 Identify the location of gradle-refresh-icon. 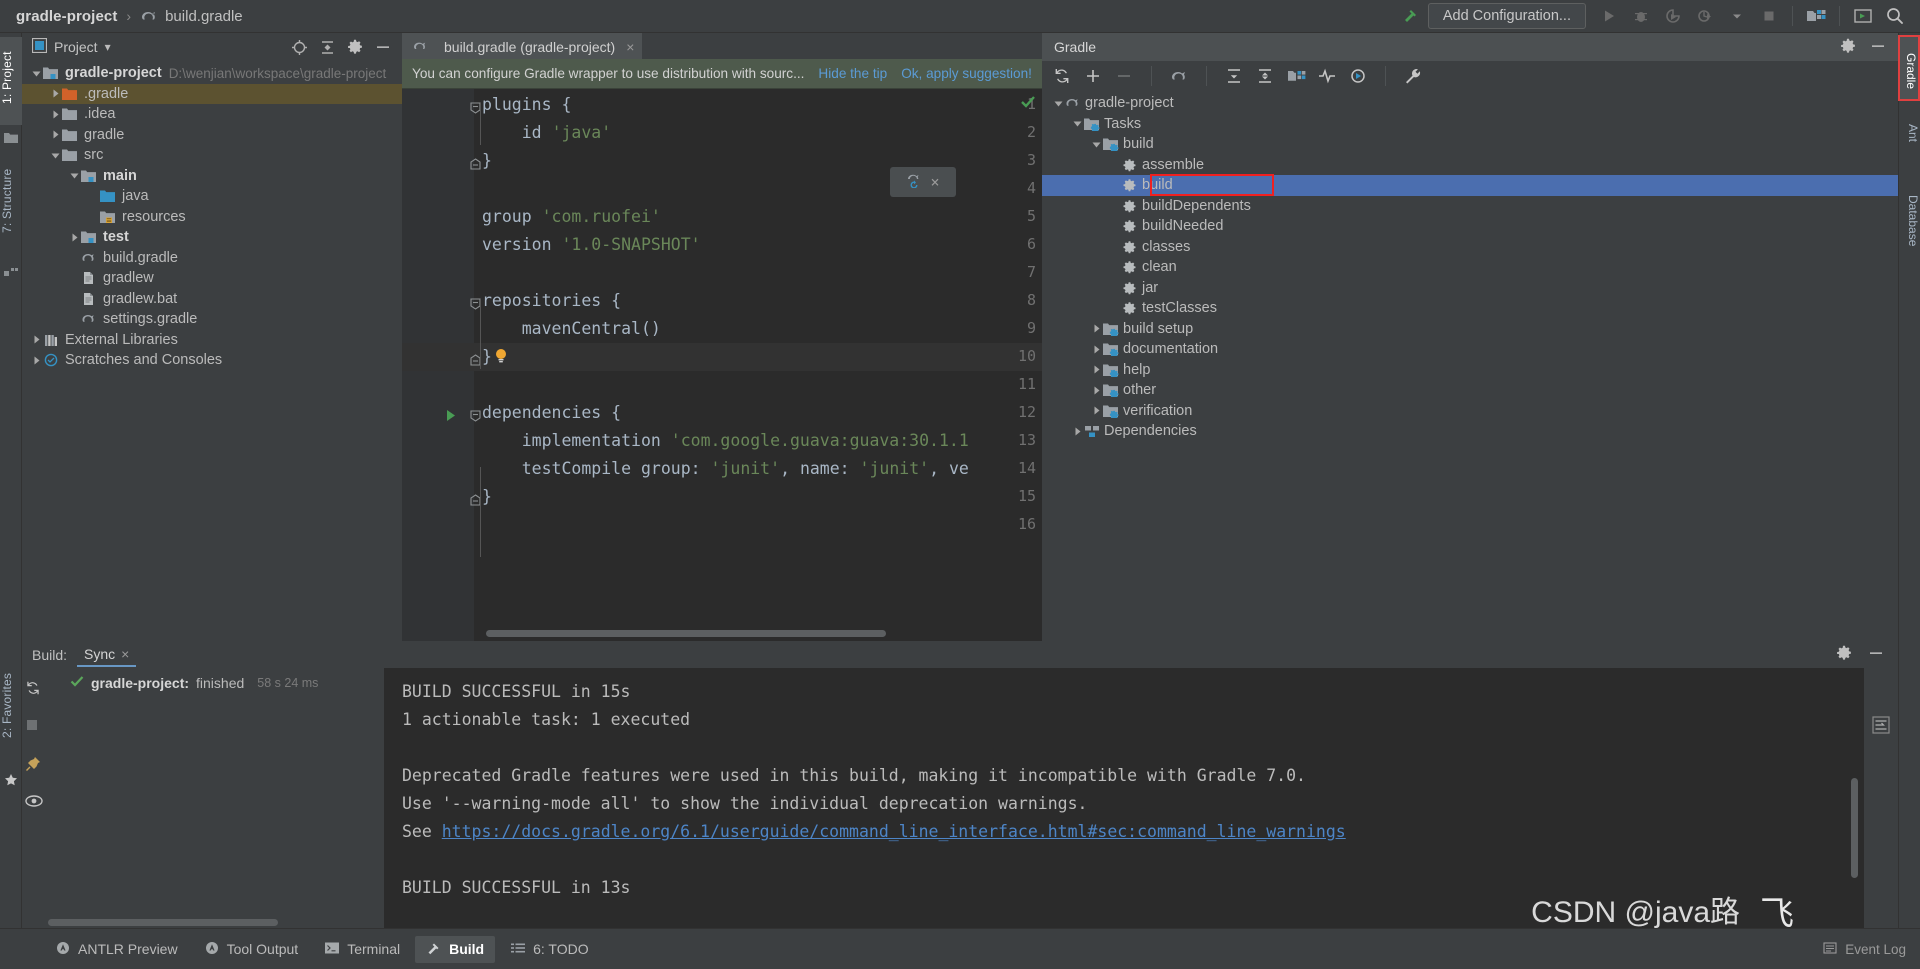
(916, 182).